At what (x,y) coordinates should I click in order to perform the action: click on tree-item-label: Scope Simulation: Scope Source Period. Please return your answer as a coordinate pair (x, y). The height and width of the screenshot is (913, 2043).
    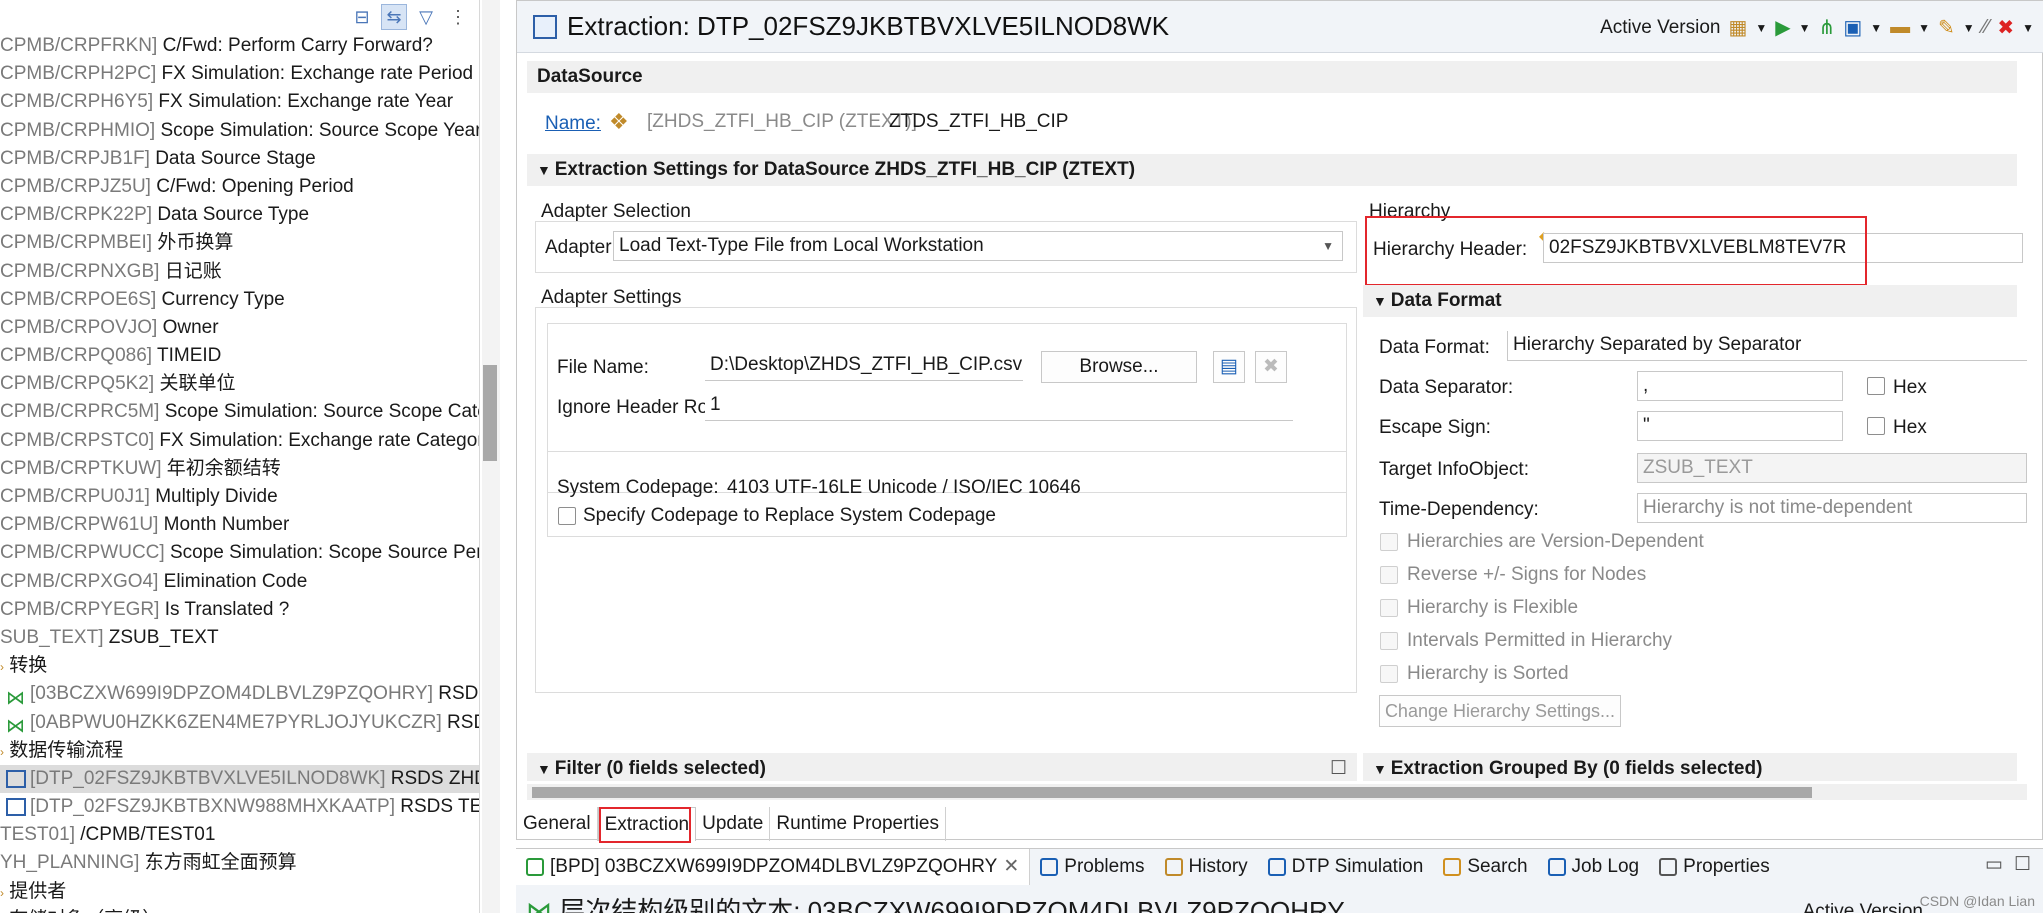
    Looking at the image, I should click on (324, 553).